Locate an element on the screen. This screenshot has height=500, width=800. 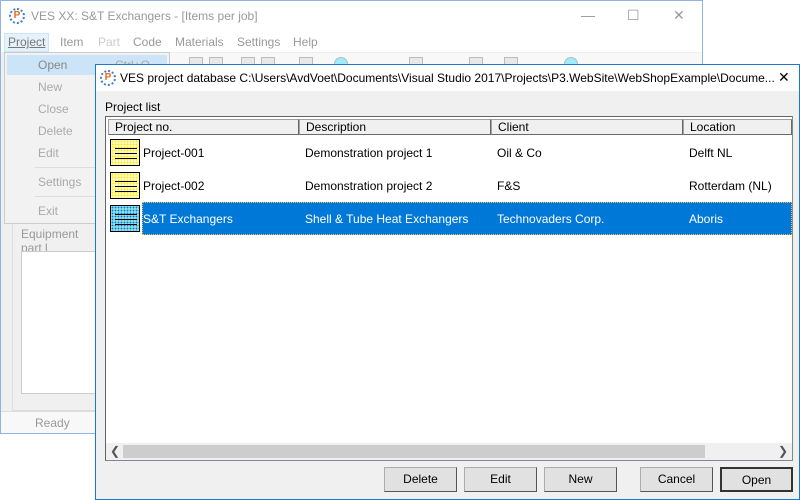
main-title: VES XX: S&T Exchangers - [Items per job] is located at coordinates (144, 16).